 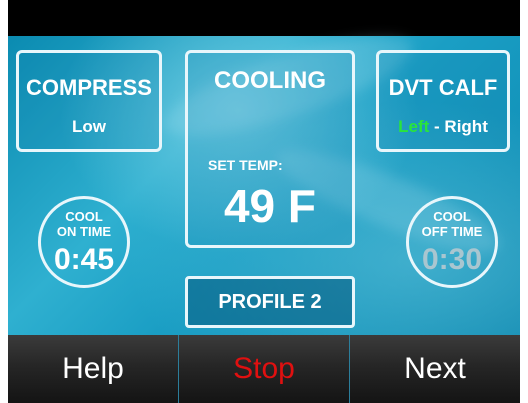 What do you see at coordinates (245, 165) in the screenshot?
I see `set-temp-label: SET TEMP:` at bounding box center [245, 165].